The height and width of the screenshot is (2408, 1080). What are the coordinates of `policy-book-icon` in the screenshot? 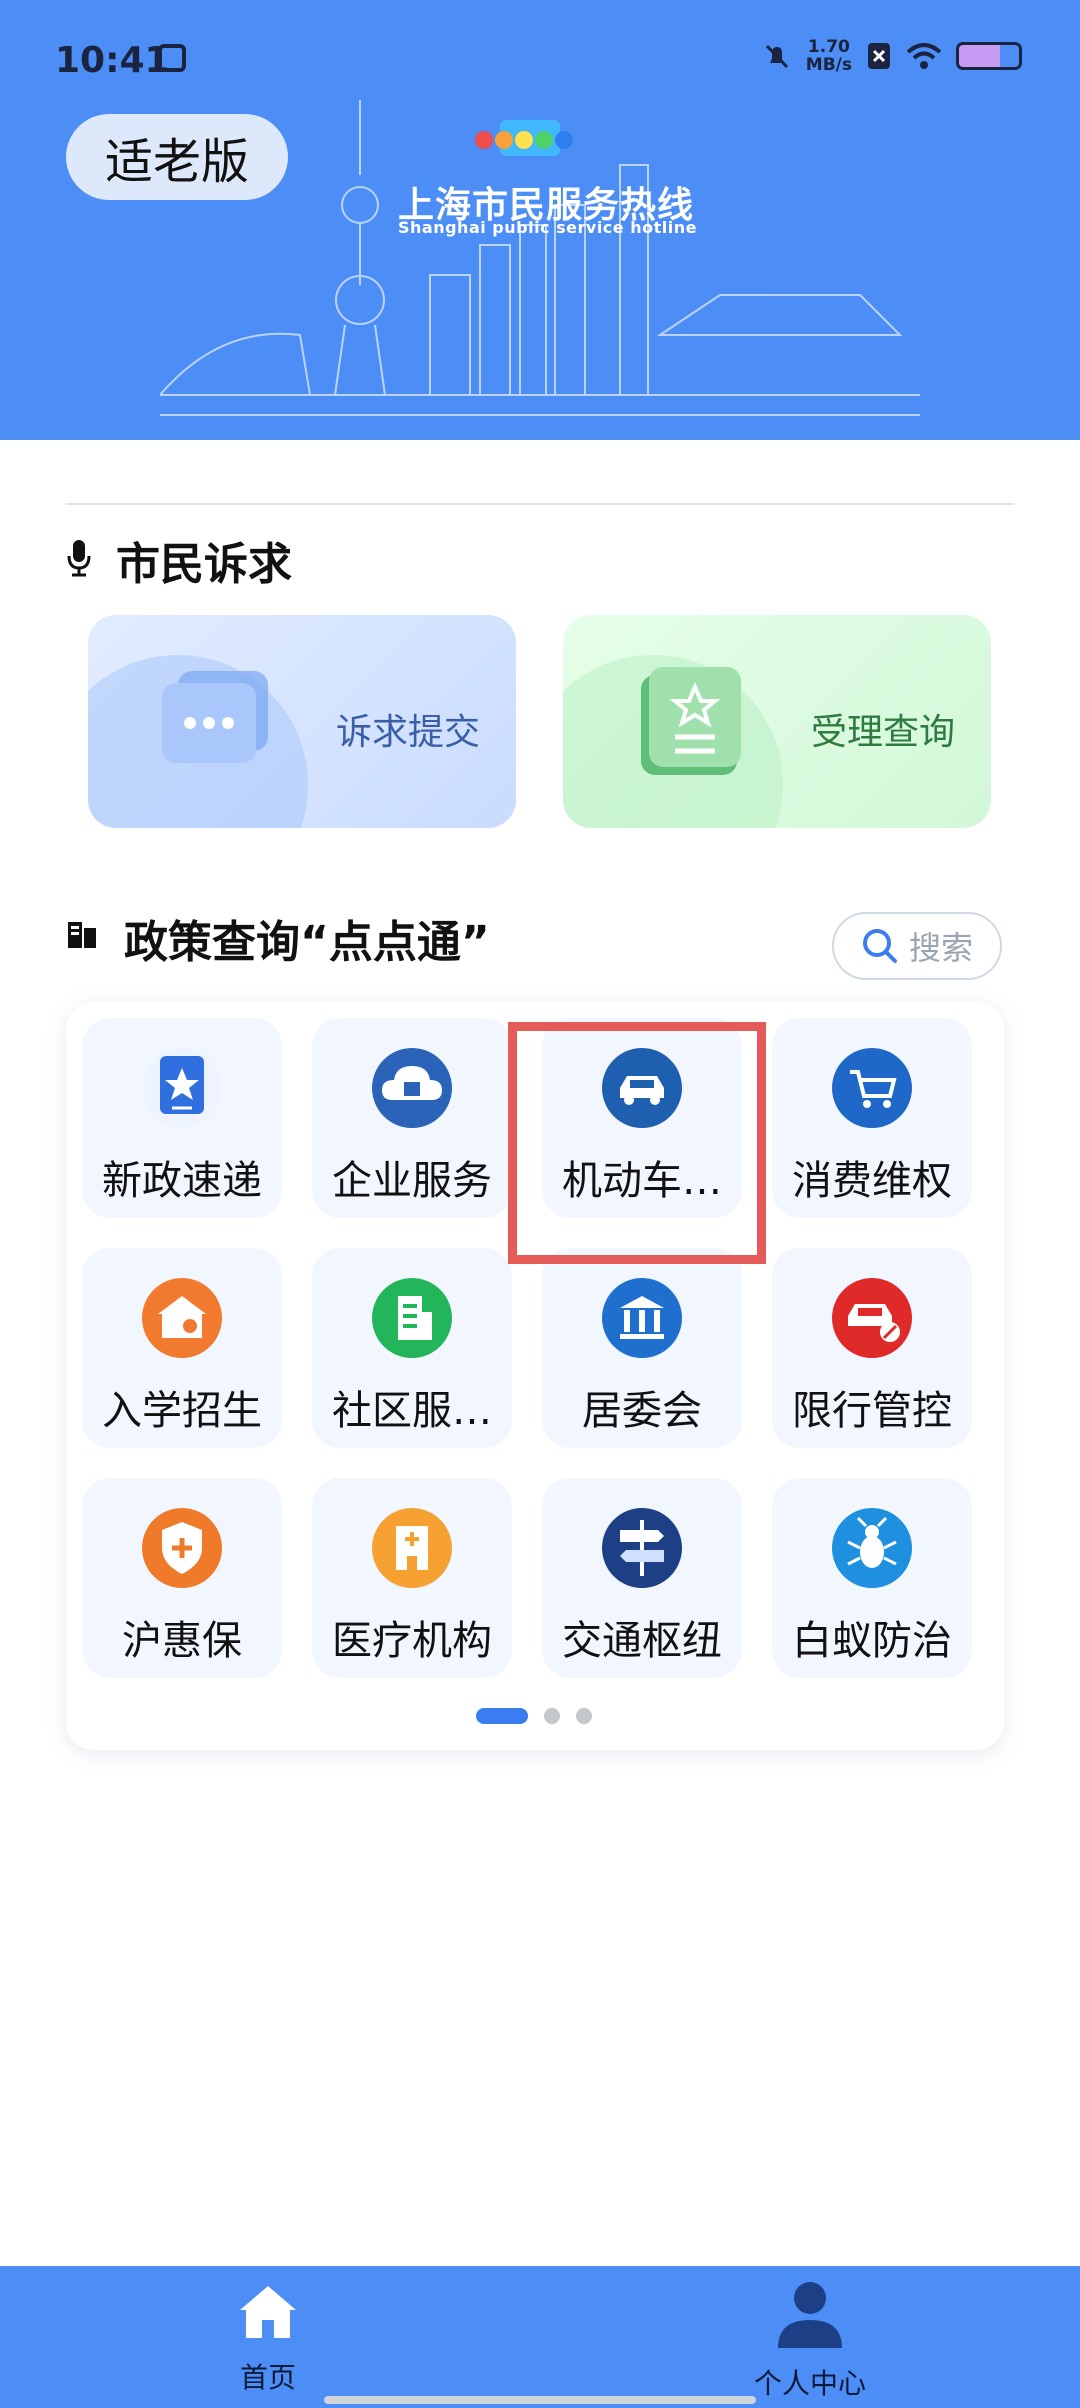 It's located at (82, 935).